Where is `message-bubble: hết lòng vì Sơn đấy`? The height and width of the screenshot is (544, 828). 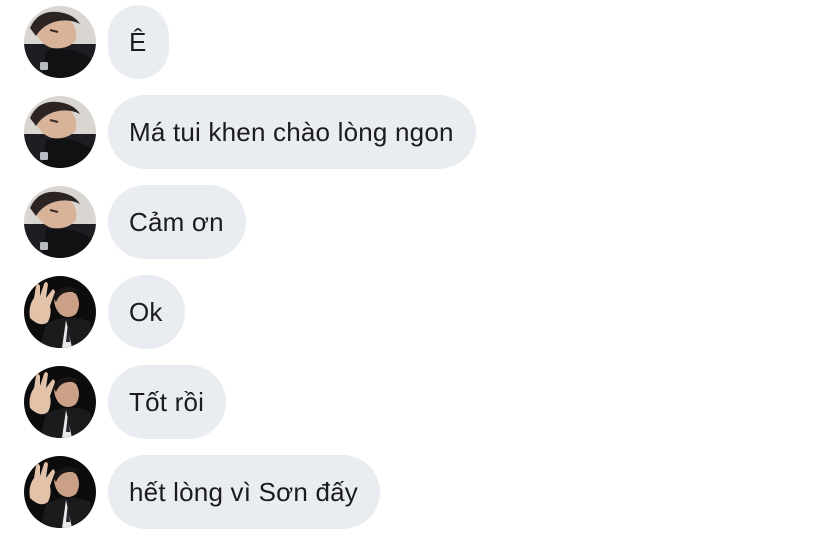 message-bubble: hết lòng vì Sơn đấy is located at coordinates (244, 492).